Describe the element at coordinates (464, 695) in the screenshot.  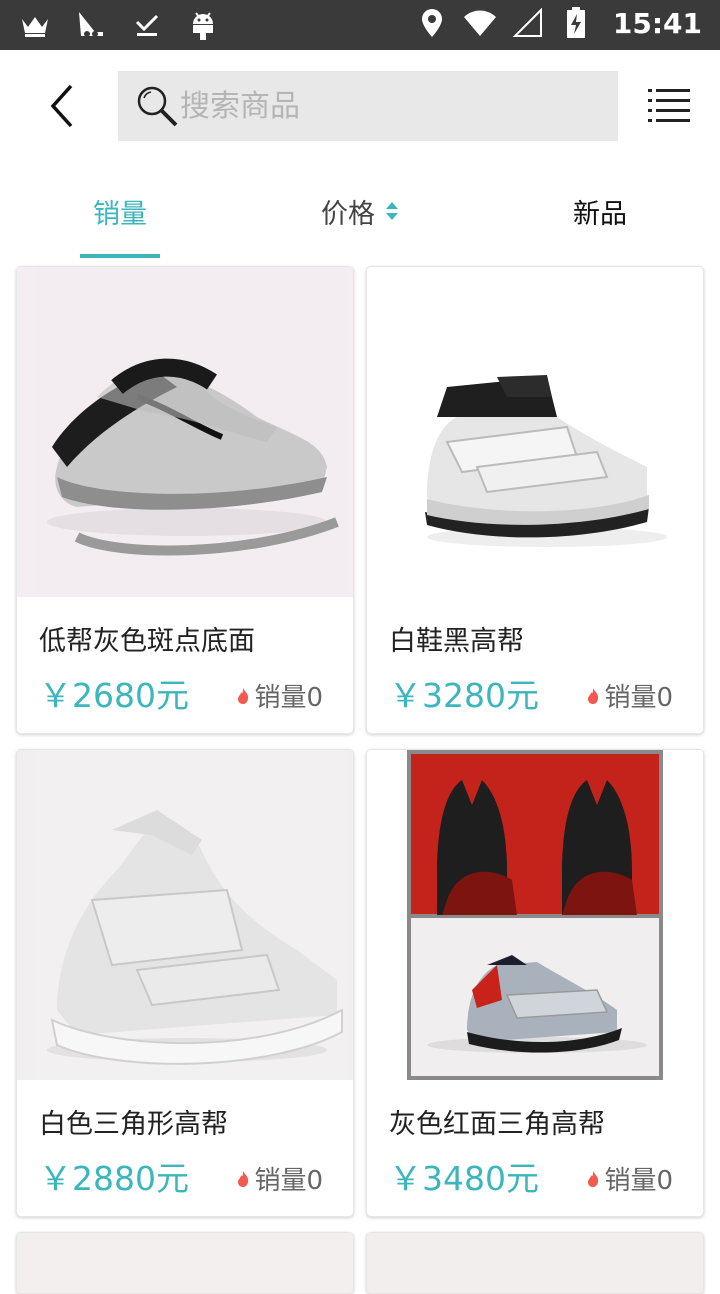
I see `product-price: ￥3280元` at that location.